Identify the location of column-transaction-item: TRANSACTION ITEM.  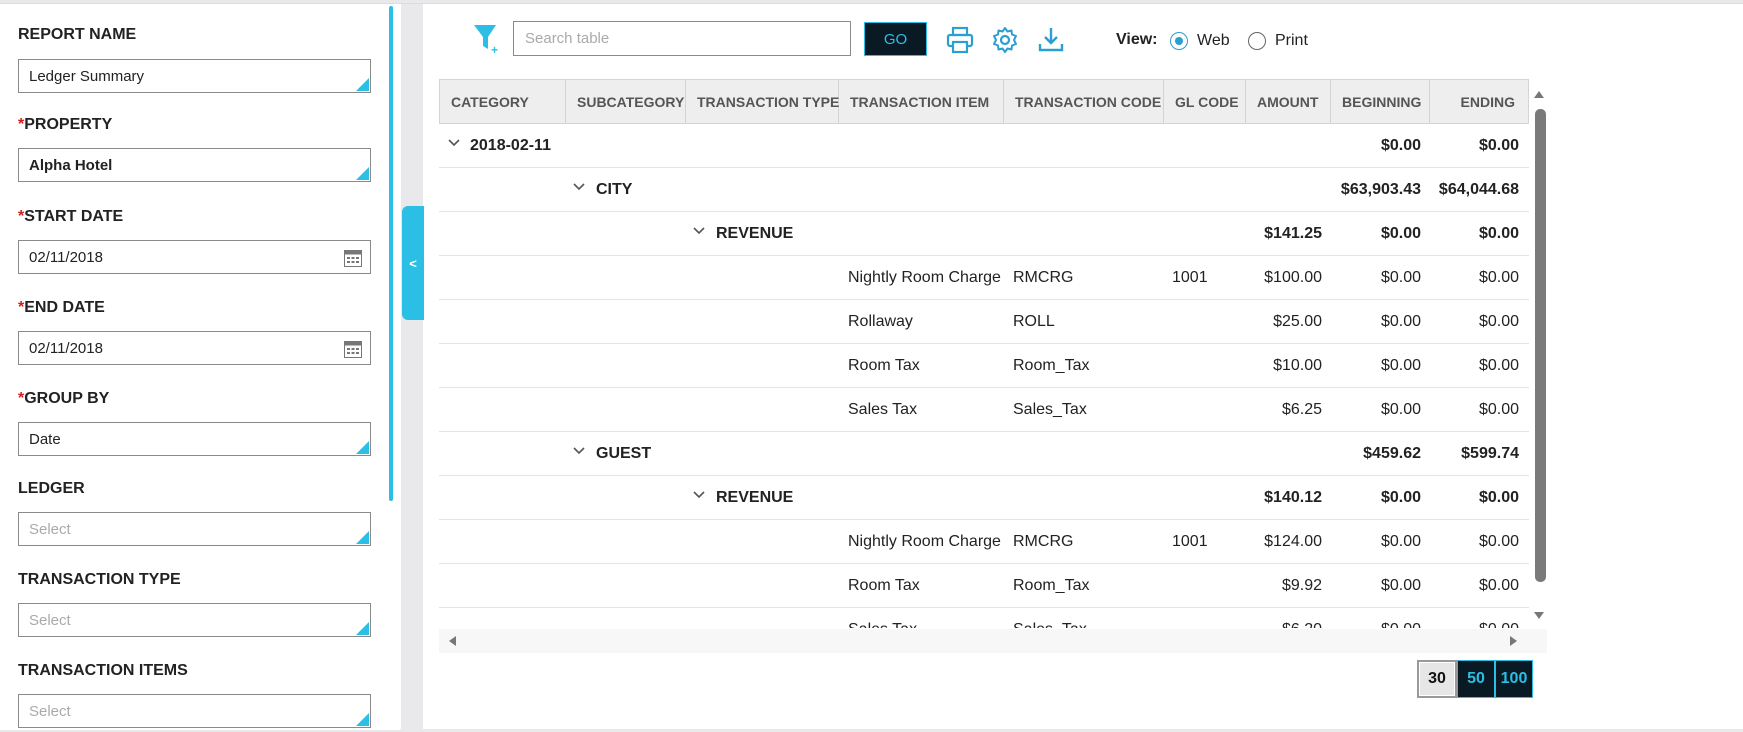
(921, 101).